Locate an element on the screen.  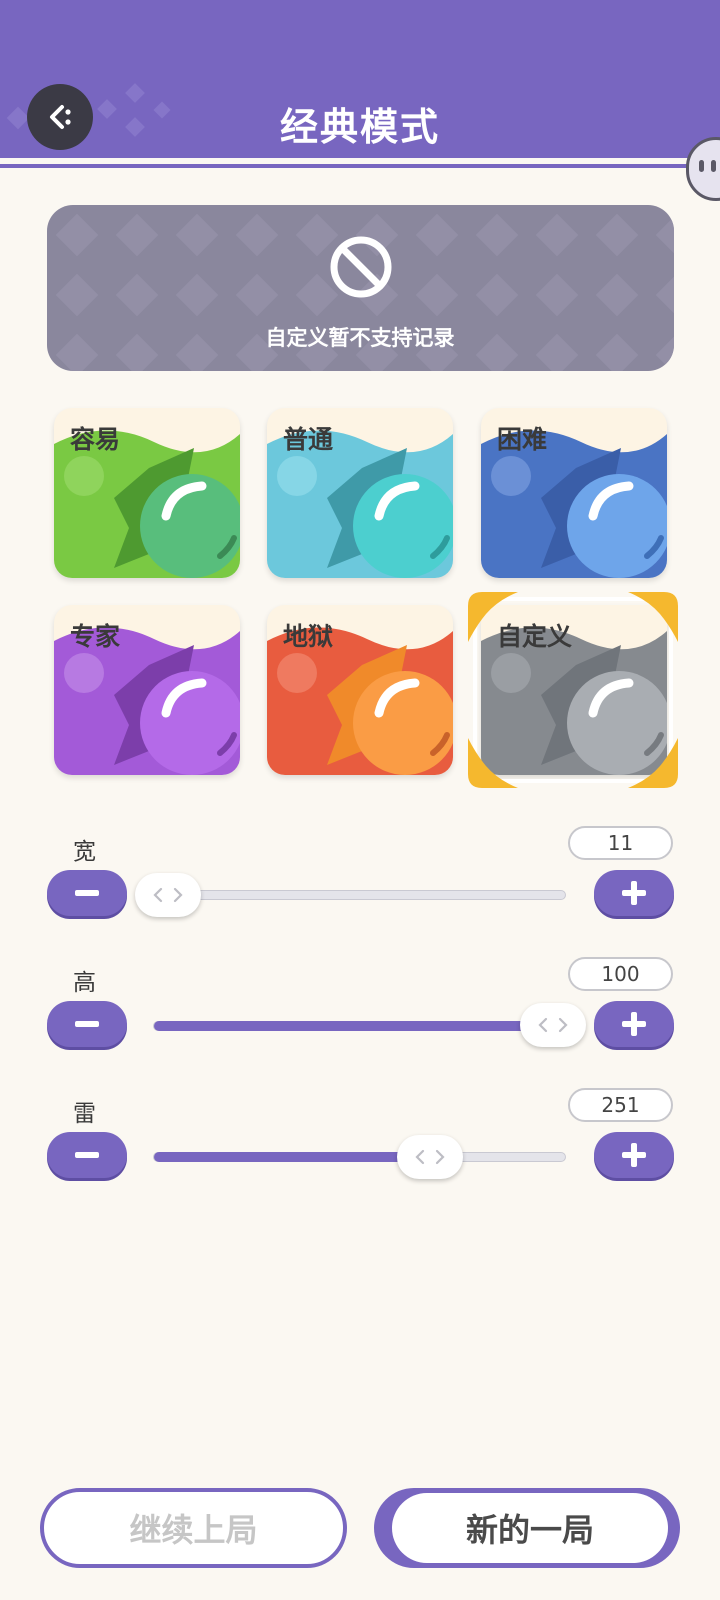
page-title: 经典模式 is located at coordinates (359, 127).